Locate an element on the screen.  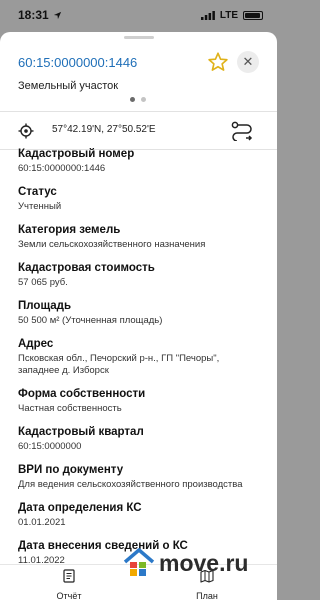
status-right: LTE is located at coordinates (231, 15).